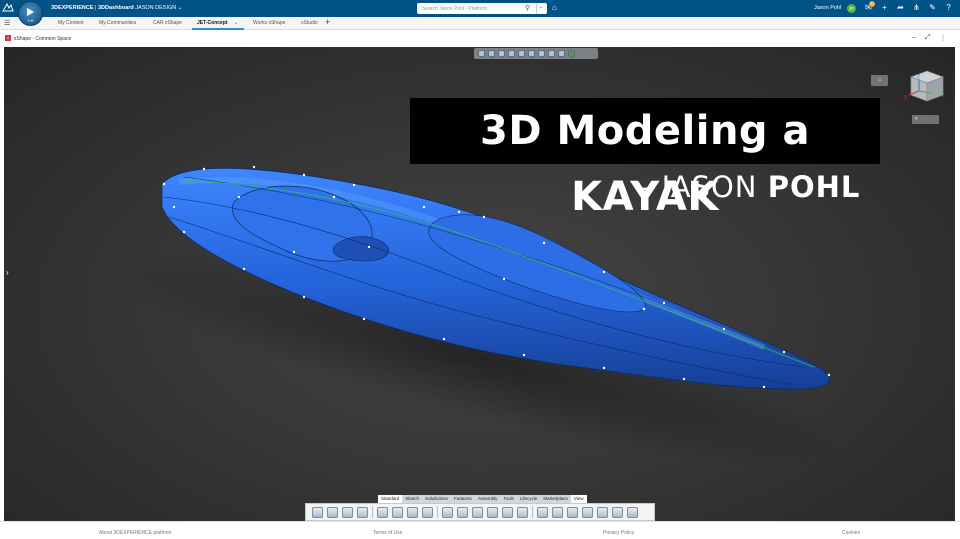  Describe the element at coordinates (8, 8) in the screenshot. I see `ds-logo-icon` at that location.